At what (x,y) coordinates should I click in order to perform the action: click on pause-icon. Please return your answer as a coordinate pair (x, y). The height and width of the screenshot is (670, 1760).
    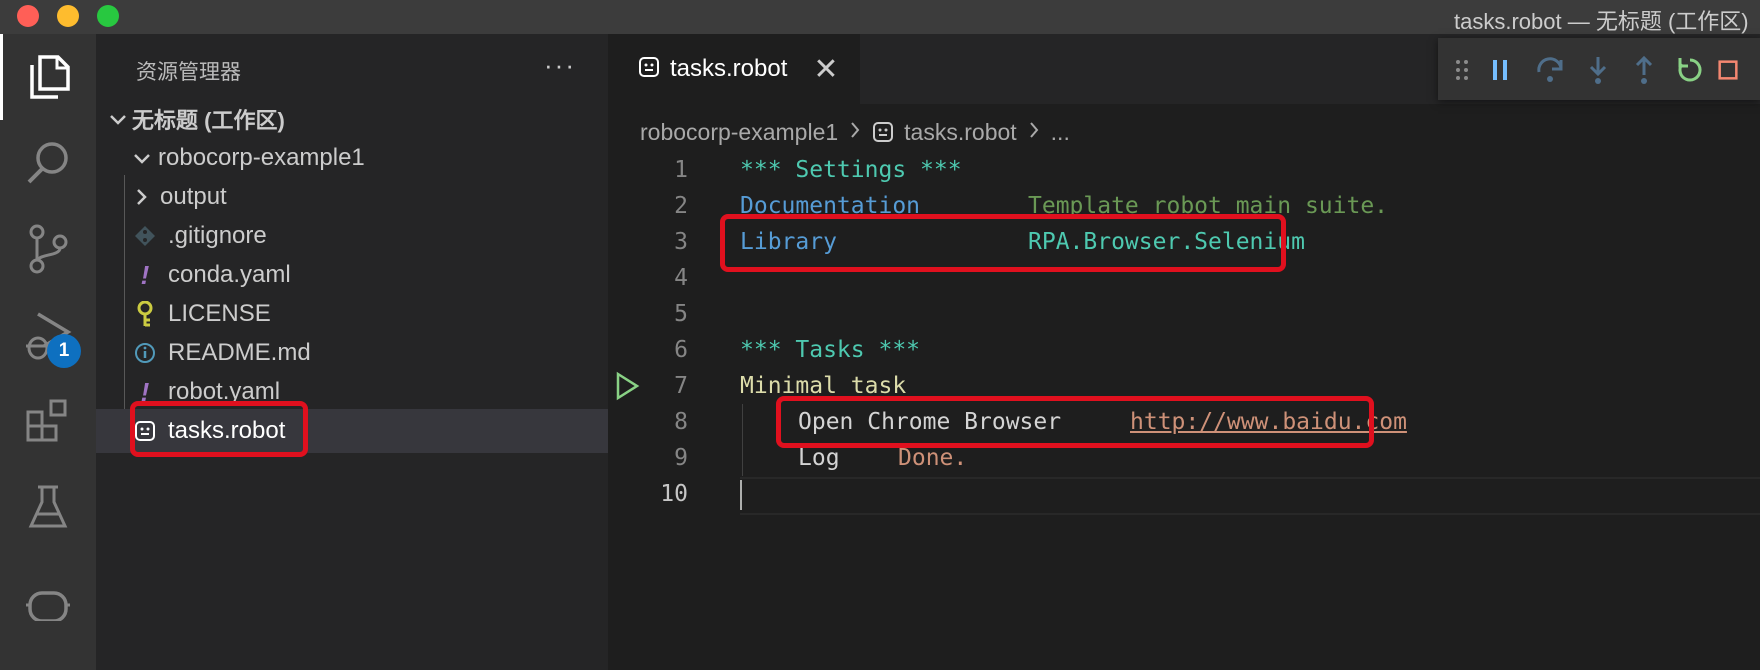
    Looking at the image, I should click on (1500, 70).